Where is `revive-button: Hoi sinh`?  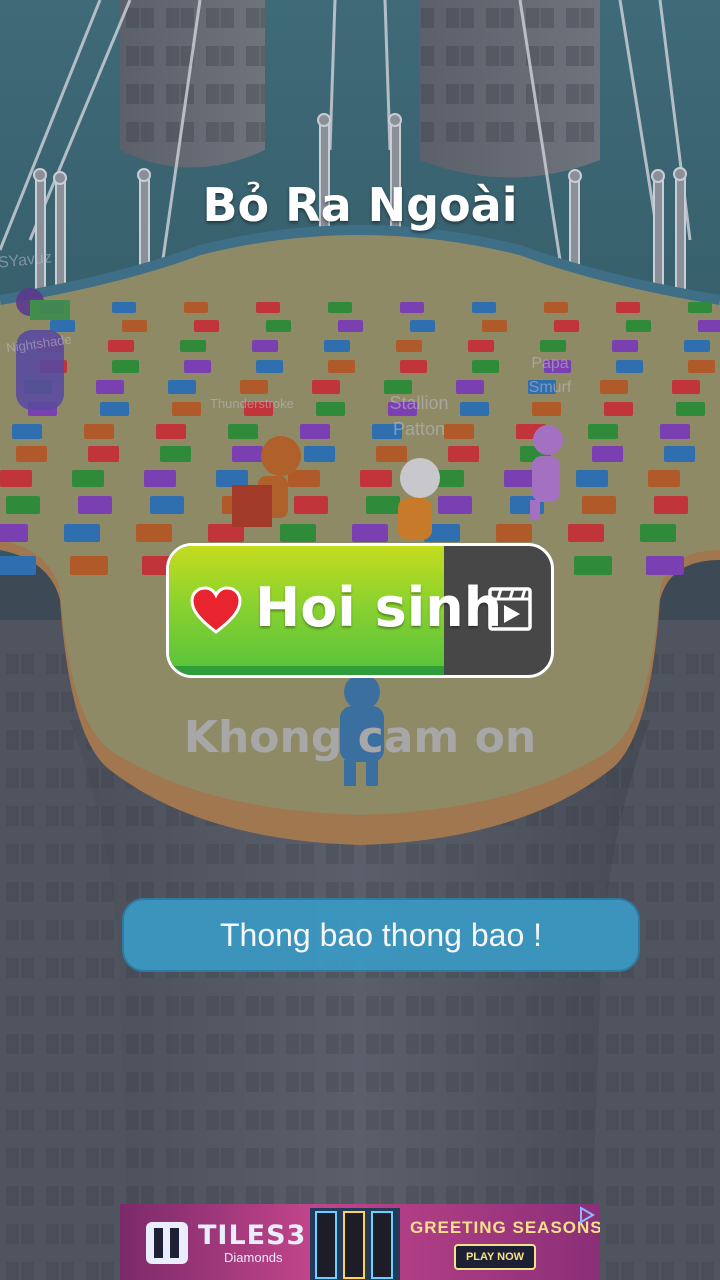 revive-button: Hoi sinh is located at coordinates (360, 610).